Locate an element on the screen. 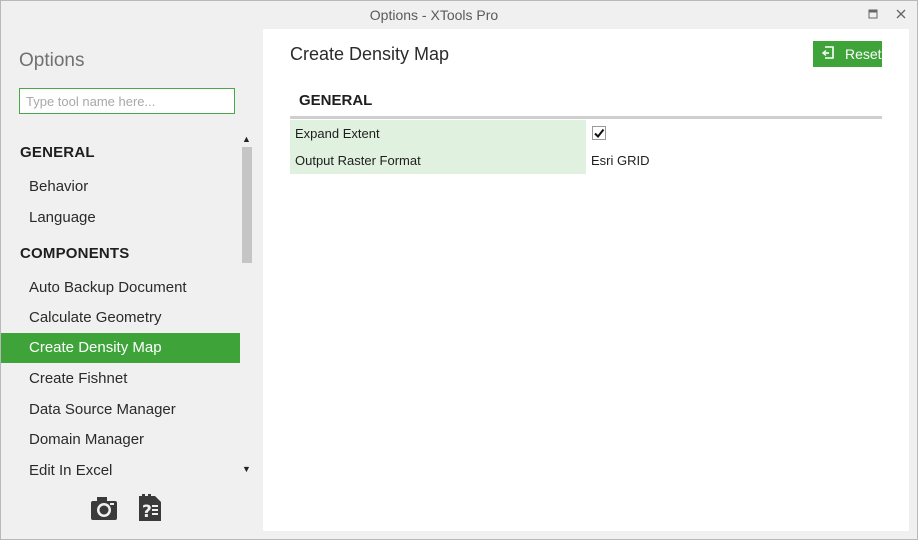 This screenshot has height=540, width=918. help-document-icon: ? is located at coordinates (150, 508).